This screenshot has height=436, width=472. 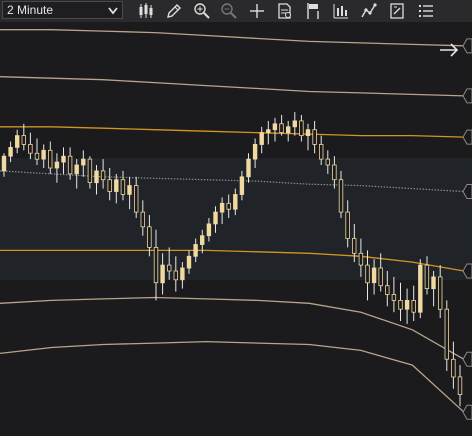 I want to click on zoom-in-icon, so click(x=202, y=11).